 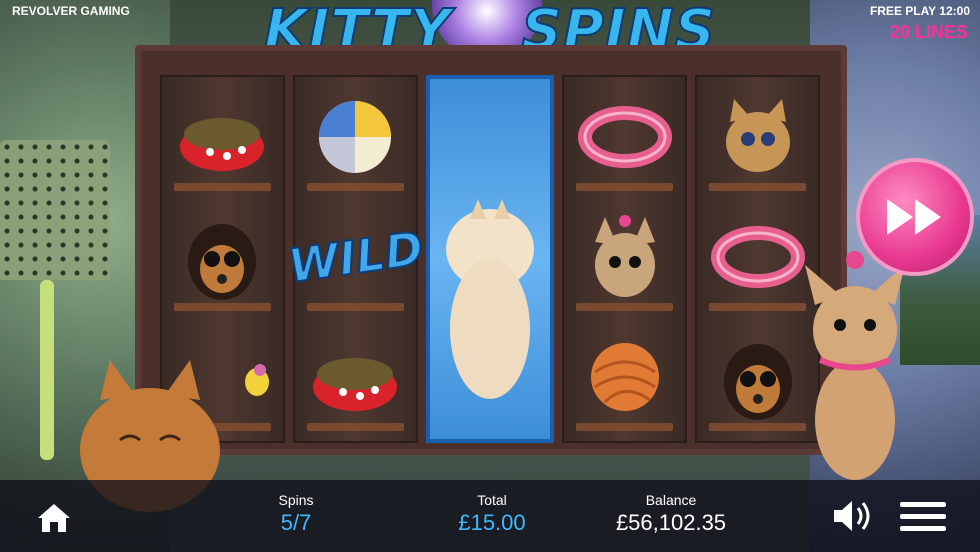 I want to click on total-display: Total £15.00, so click(x=492, y=514).